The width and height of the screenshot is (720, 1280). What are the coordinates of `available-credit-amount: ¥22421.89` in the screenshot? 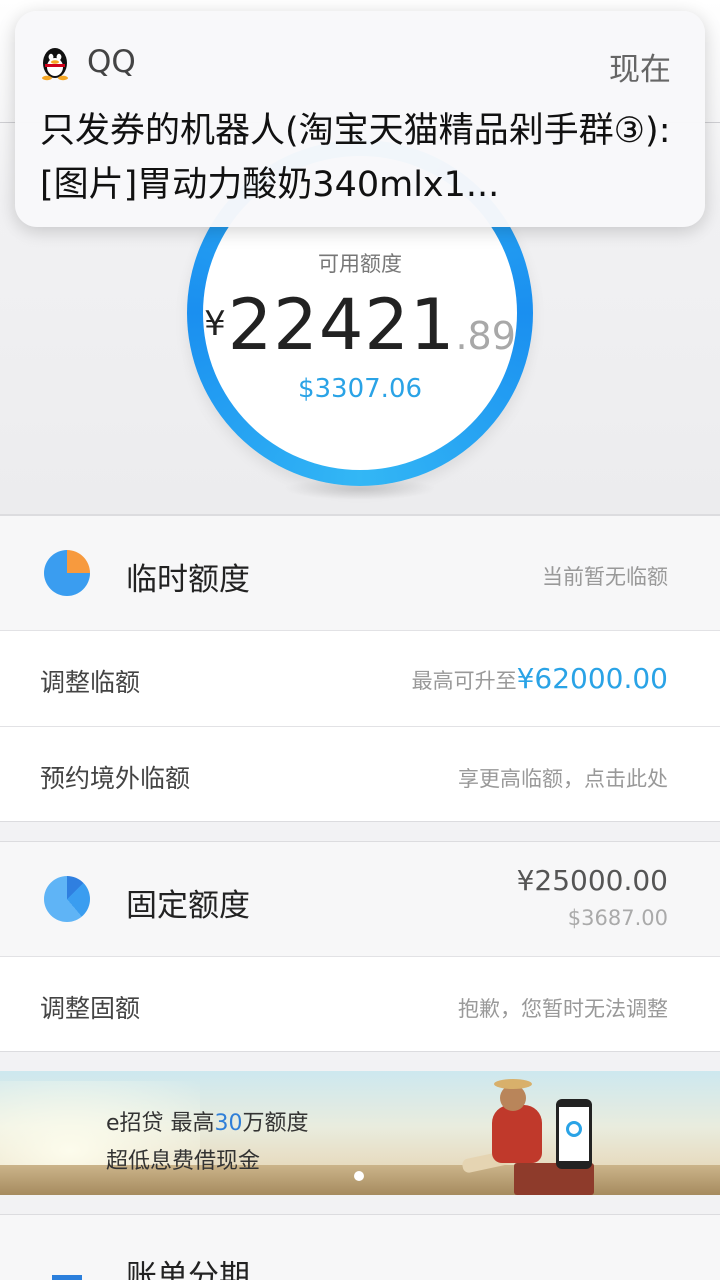 It's located at (360, 325).